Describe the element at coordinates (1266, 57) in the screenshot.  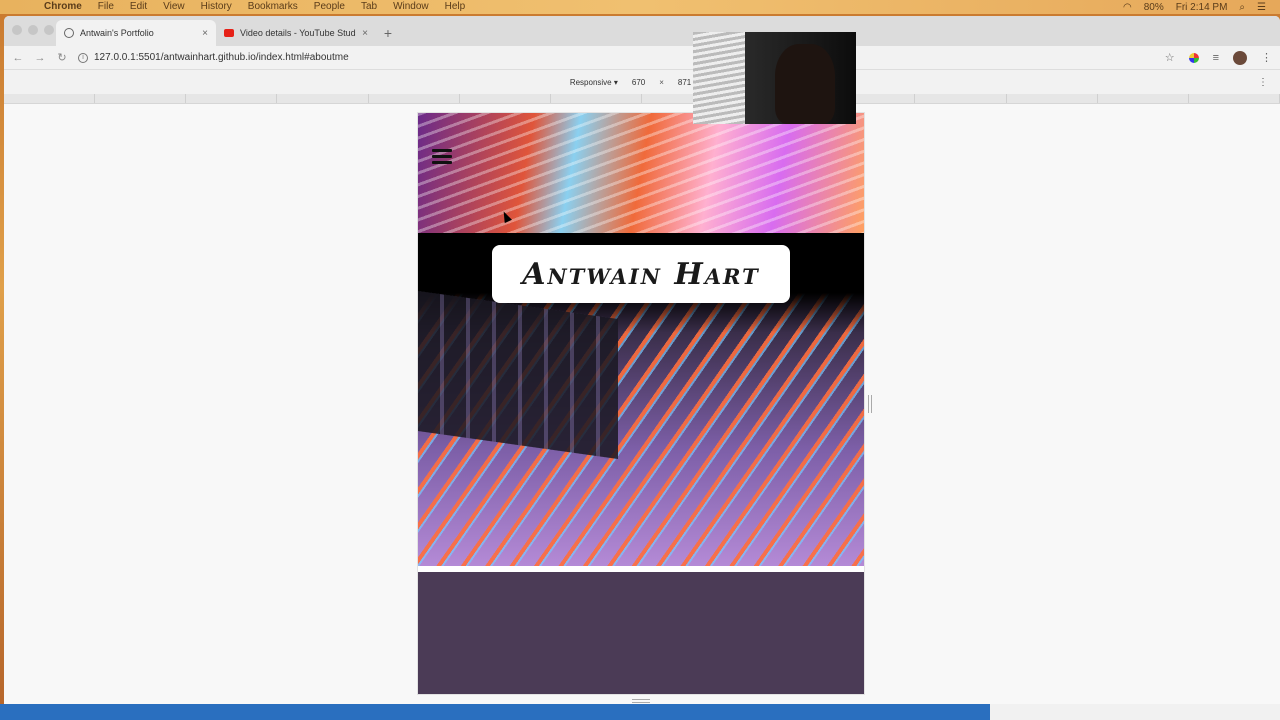
I see `menu-kebab-icon: ⋮` at that location.